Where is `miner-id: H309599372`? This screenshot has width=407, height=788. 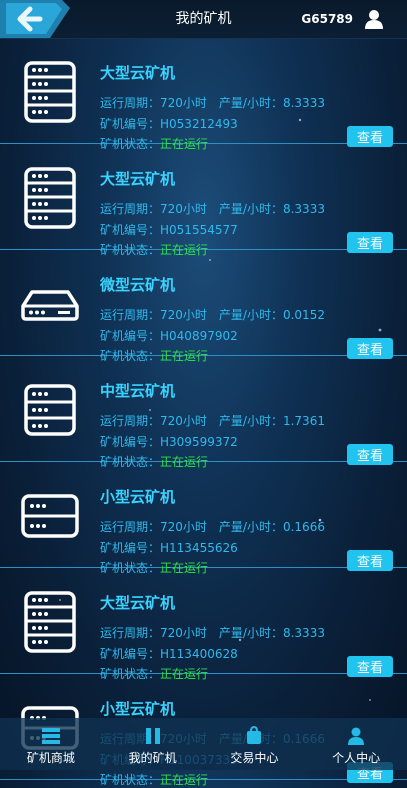 miner-id: H309599372 is located at coordinates (199, 442).